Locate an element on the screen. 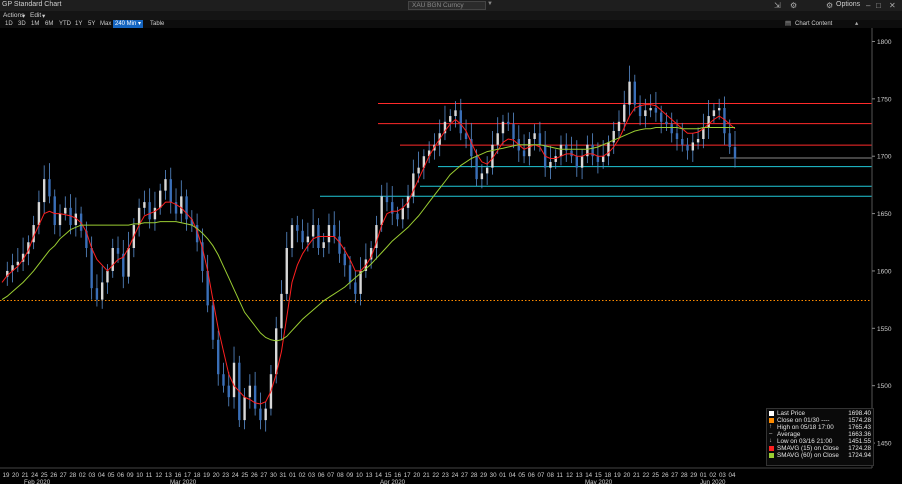  x-month-label: Apr 2020 is located at coordinates (393, 481).